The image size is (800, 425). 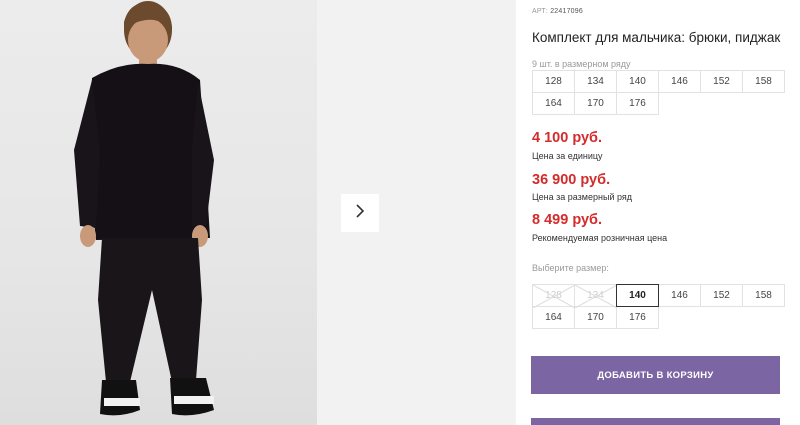 What do you see at coordinates (679, 81) in the screenshot?
I see `size-row-cell: 146` at bounding box center [679, 81].